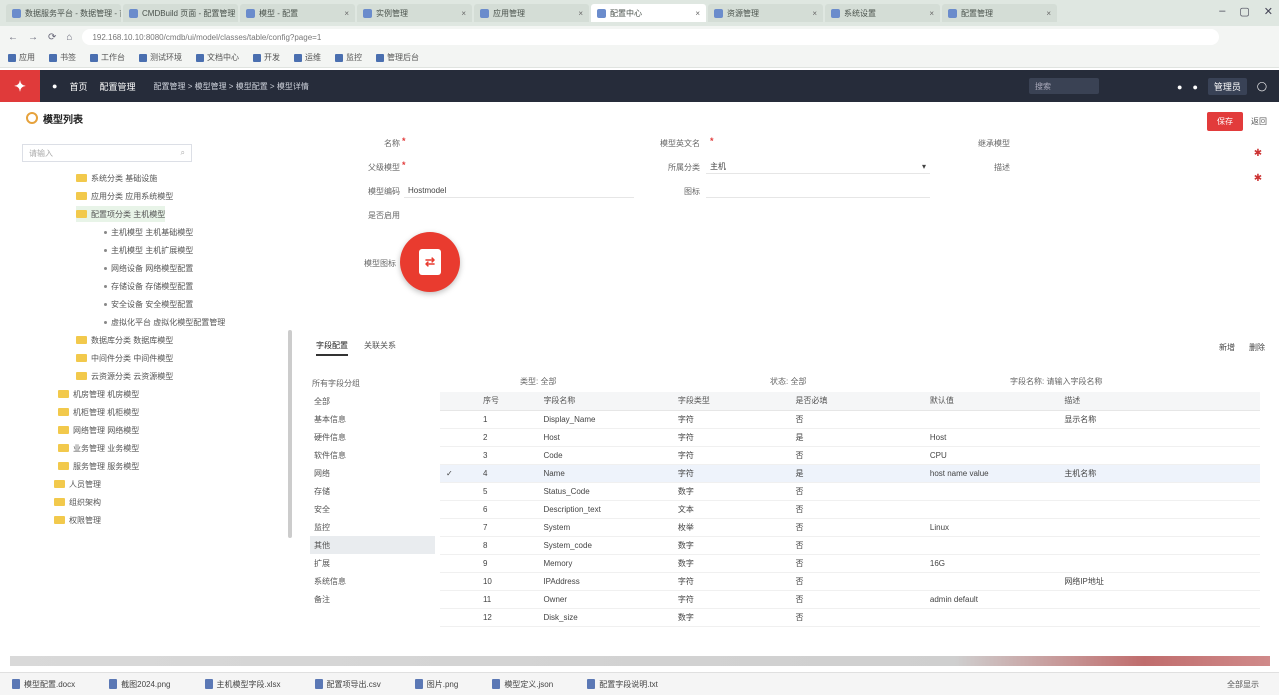 The height and width of the screenshot is (695, 1279). I want to click on table-row: 2 Host 字符是 Host, so click(850, 437).